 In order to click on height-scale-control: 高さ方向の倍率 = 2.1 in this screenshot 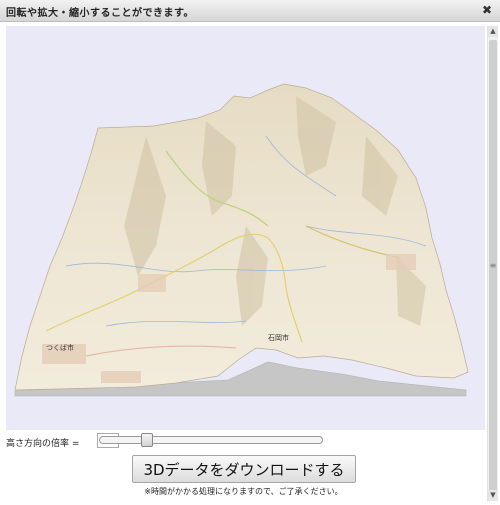, I will do `click(186, 442)`.